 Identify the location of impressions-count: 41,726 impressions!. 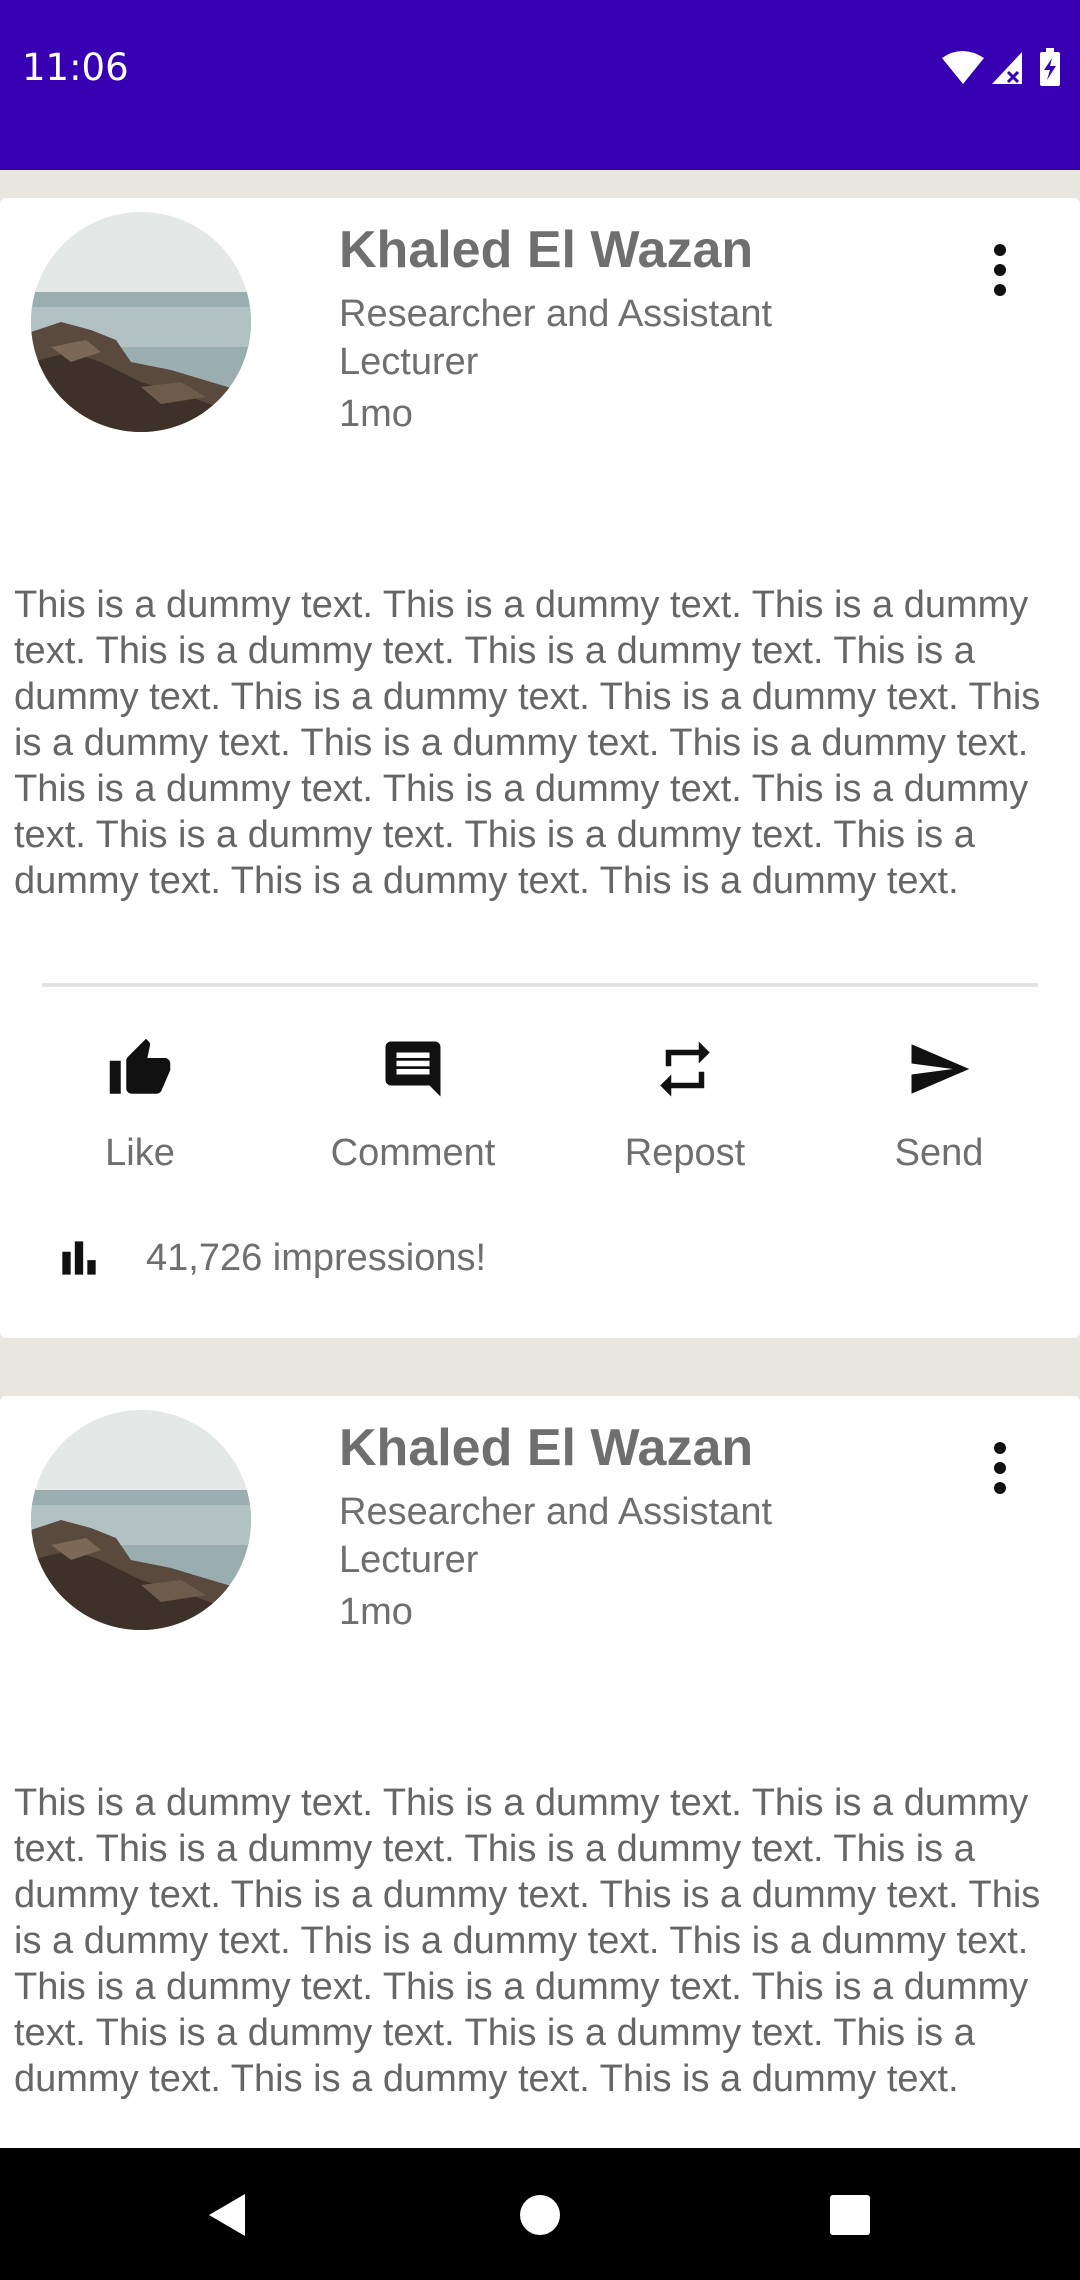
(316, 1257).